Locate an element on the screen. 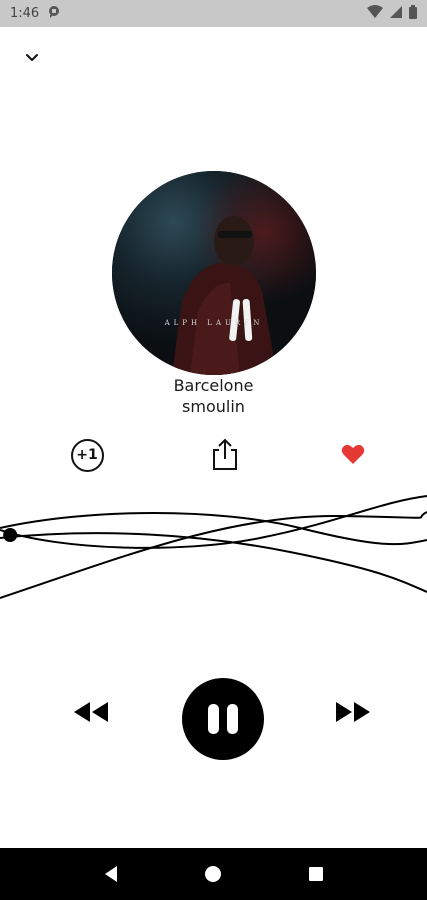  previous-track-button is located at coordinates (90, 712).